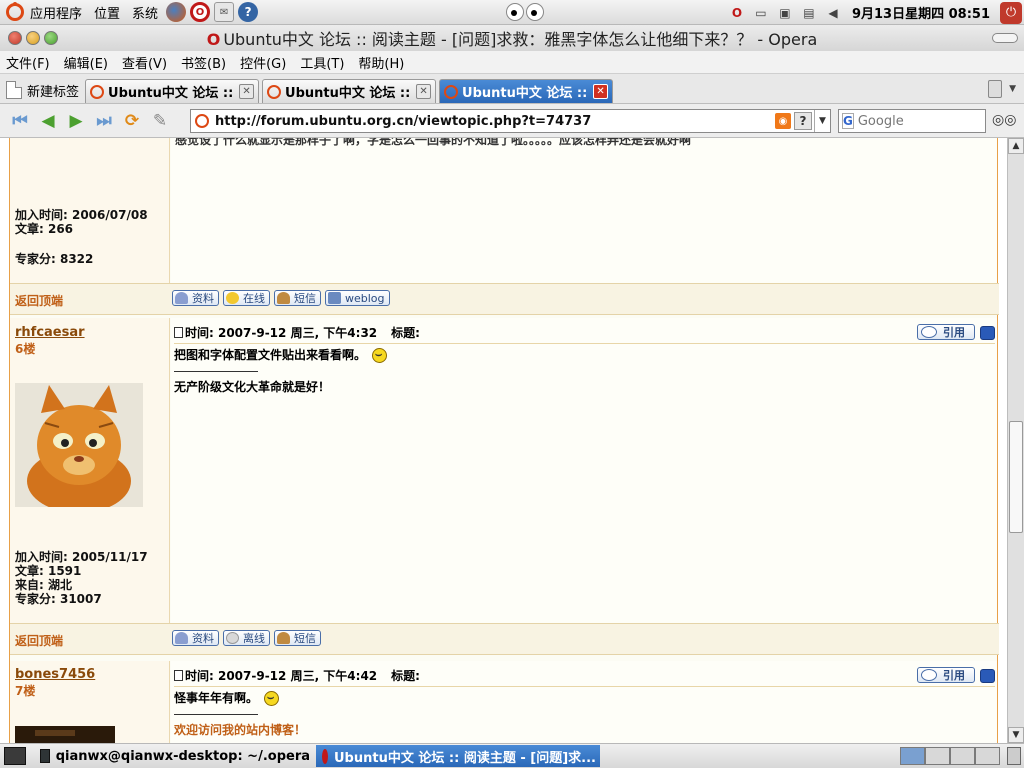 The height and width of the screenshot is (768, 1024). Describe the element at coordinates (381, 62) in the screenshot. I see `menu-help: 帮助(H)` at that location.